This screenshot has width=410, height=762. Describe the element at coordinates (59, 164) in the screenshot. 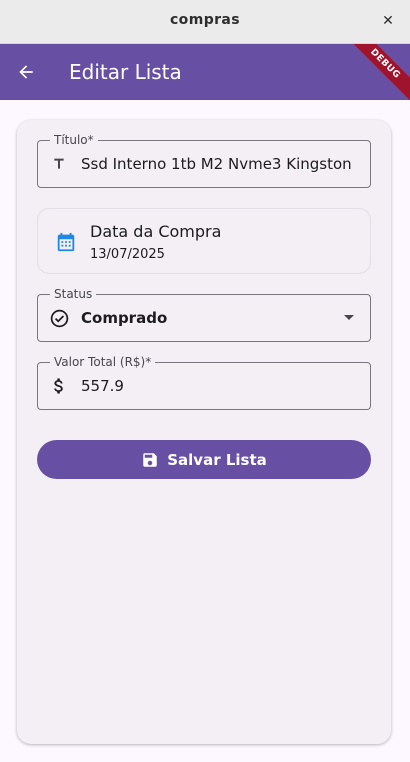

I see `title-t-icon` at that location.